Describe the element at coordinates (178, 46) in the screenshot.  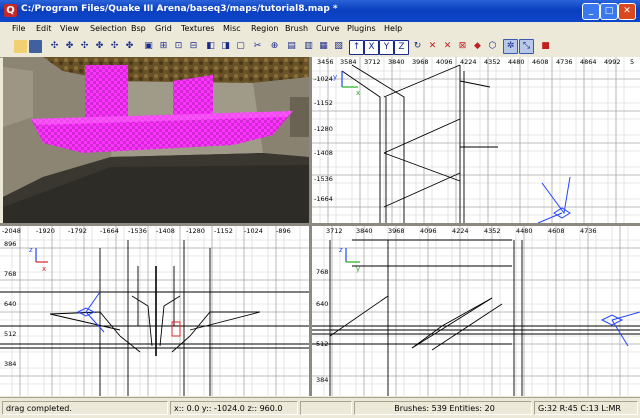
I see `select-touching-icon: ⊡` at that location.